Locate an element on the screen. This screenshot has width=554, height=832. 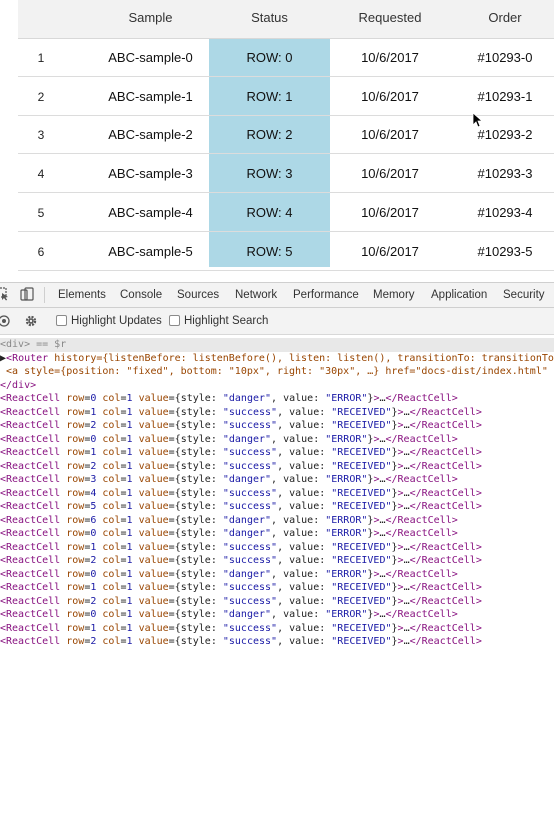
inspect-element-icon is located at coordinates (5, 294).